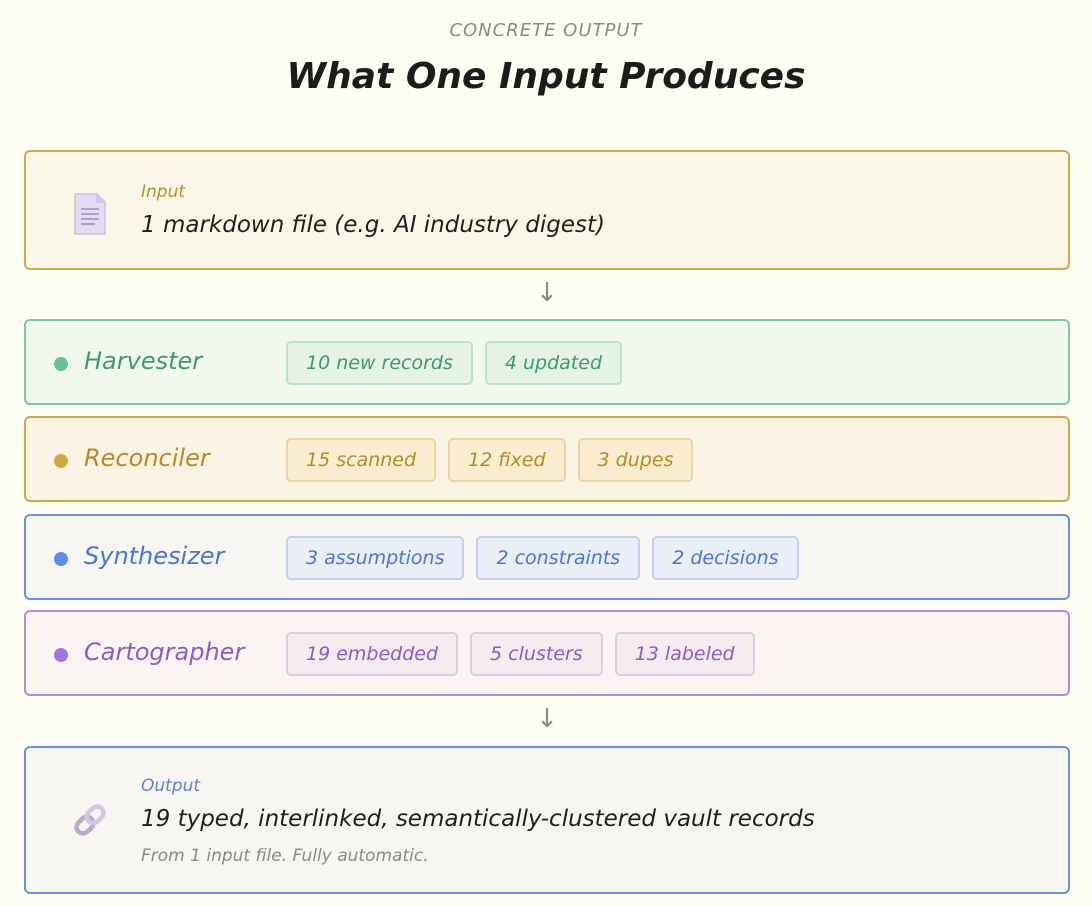 This screenshot has height=906, width=1092. I want to click on stage-chips: 19 embedded 5 clusters 13 labeled, so click(520, 654).